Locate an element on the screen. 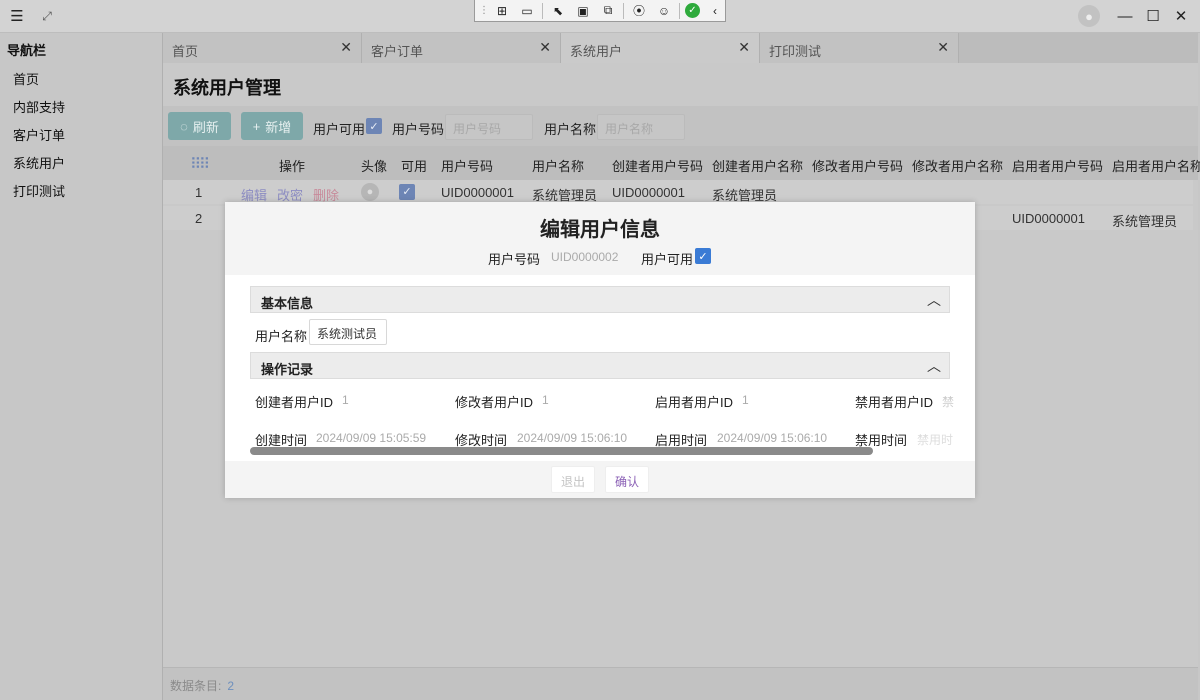  sidebar-item-customer-orders: 客户订单 is located at coordinates (39, 134).